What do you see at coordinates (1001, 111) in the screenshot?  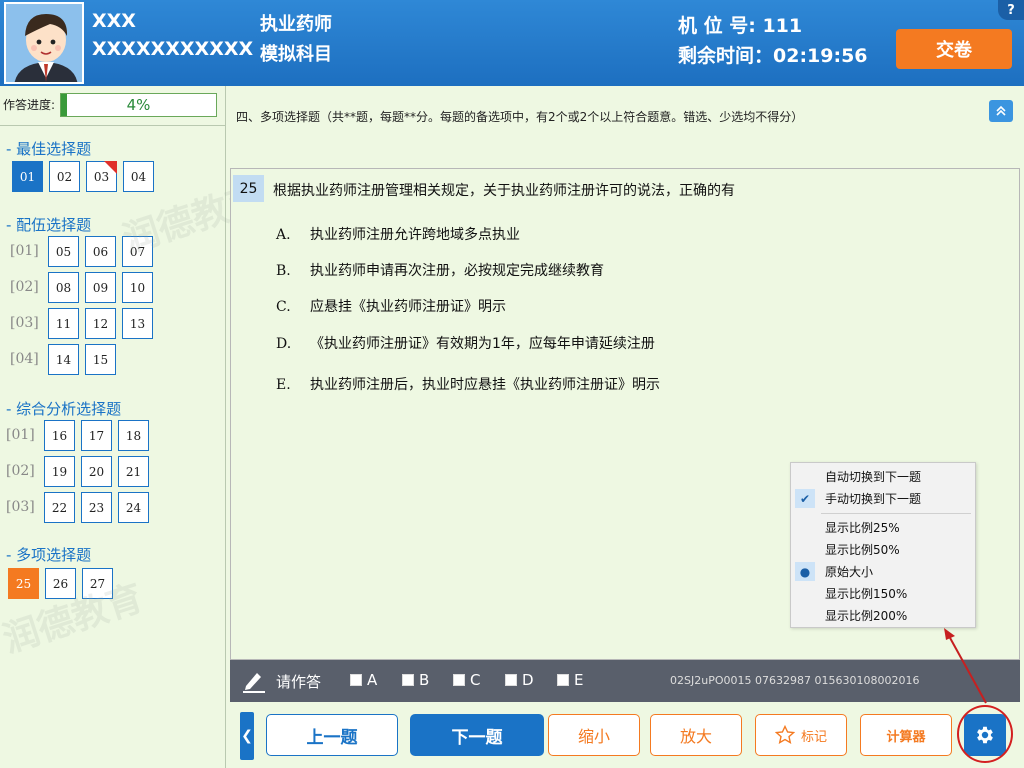 I see `collapse-icon` at bounding box center [1001, 111].